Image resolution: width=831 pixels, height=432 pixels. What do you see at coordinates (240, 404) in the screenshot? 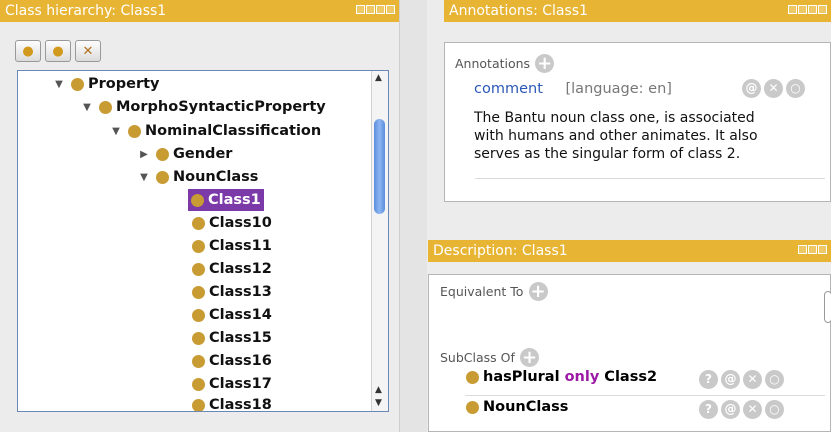
I see `tree-node-label: Class18` at bounding box center [240, 404].